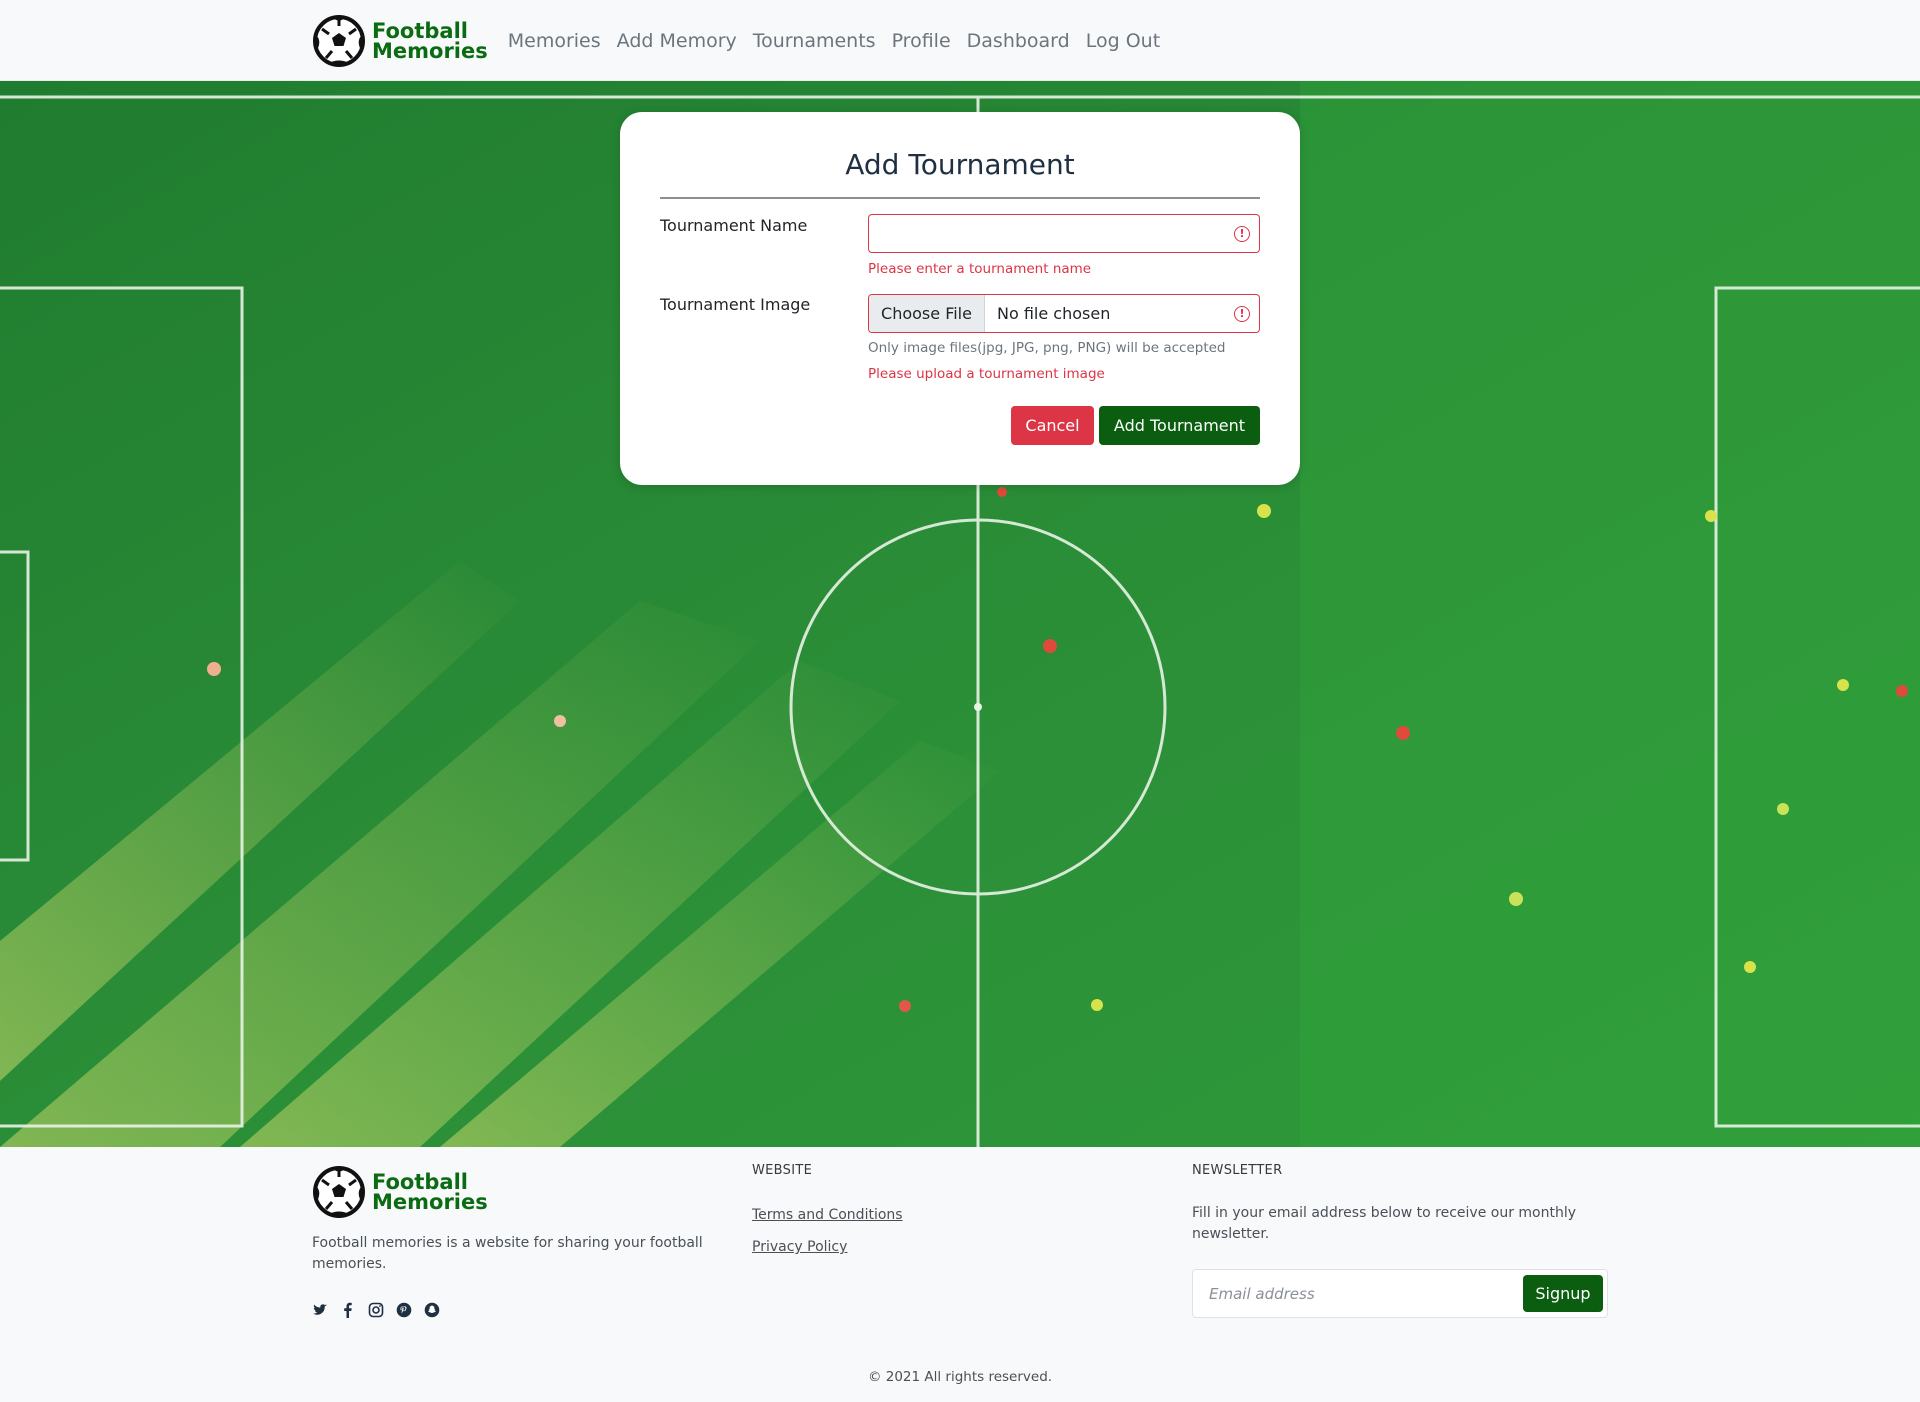  I want to click on nav-link-log-out: Log Out, so click(1123, 41).